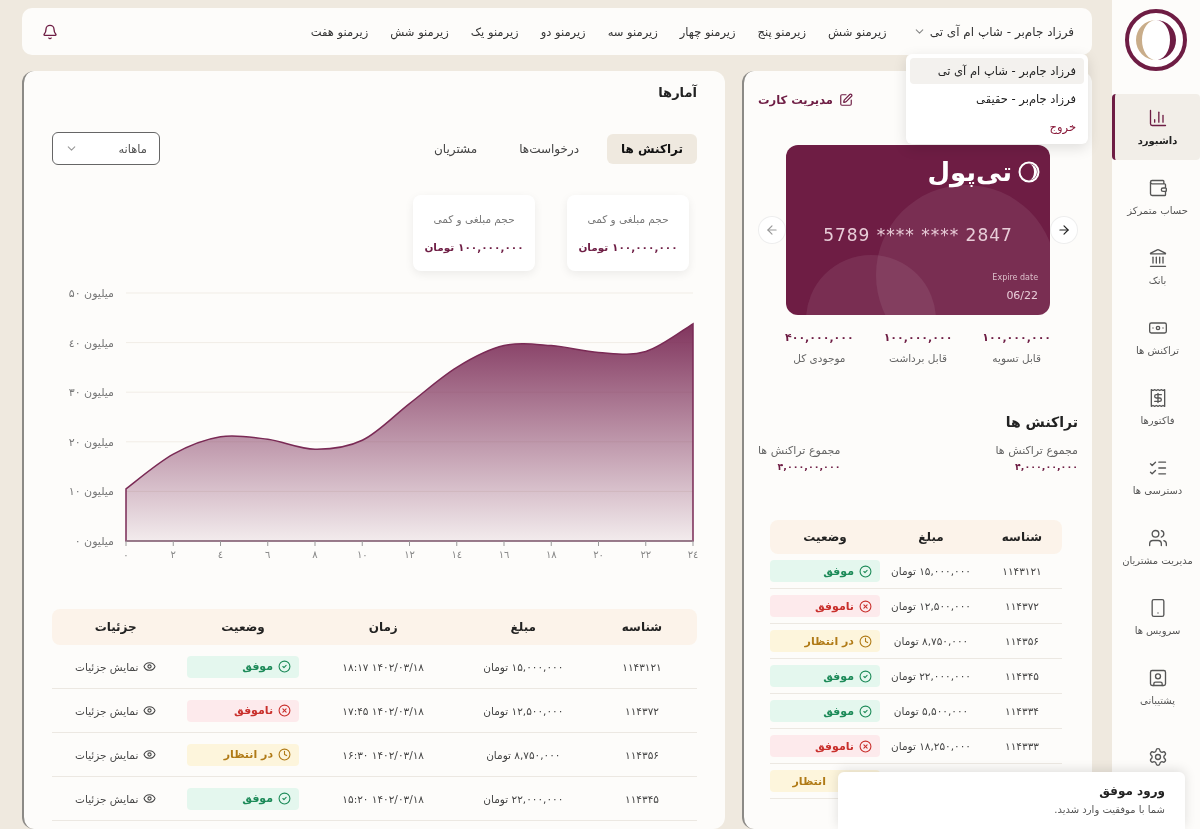 The width and height of the screenshot is (1200, 829). Describe the element at coordinates (1022, 711) in the screenshot. I see `table-cell-text: ۱۱۴۳۳۴` at that location.